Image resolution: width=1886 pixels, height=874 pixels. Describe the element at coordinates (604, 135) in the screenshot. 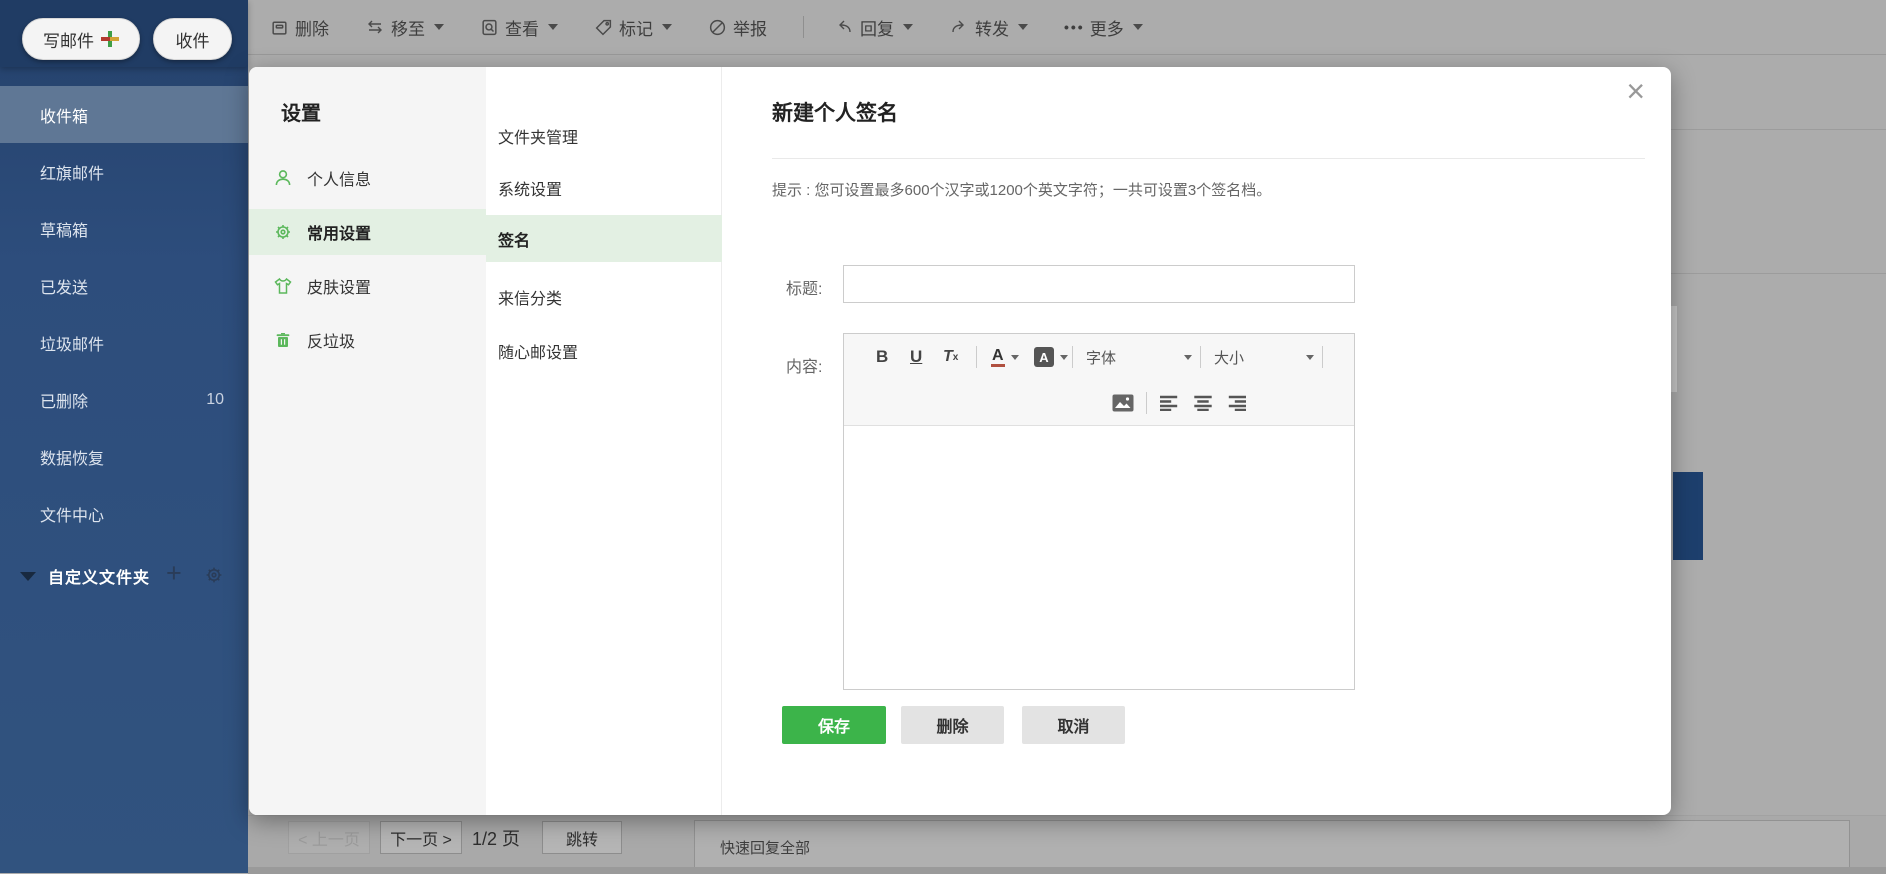

I see `subnav-folder-management: 文件夹管理` at that location.